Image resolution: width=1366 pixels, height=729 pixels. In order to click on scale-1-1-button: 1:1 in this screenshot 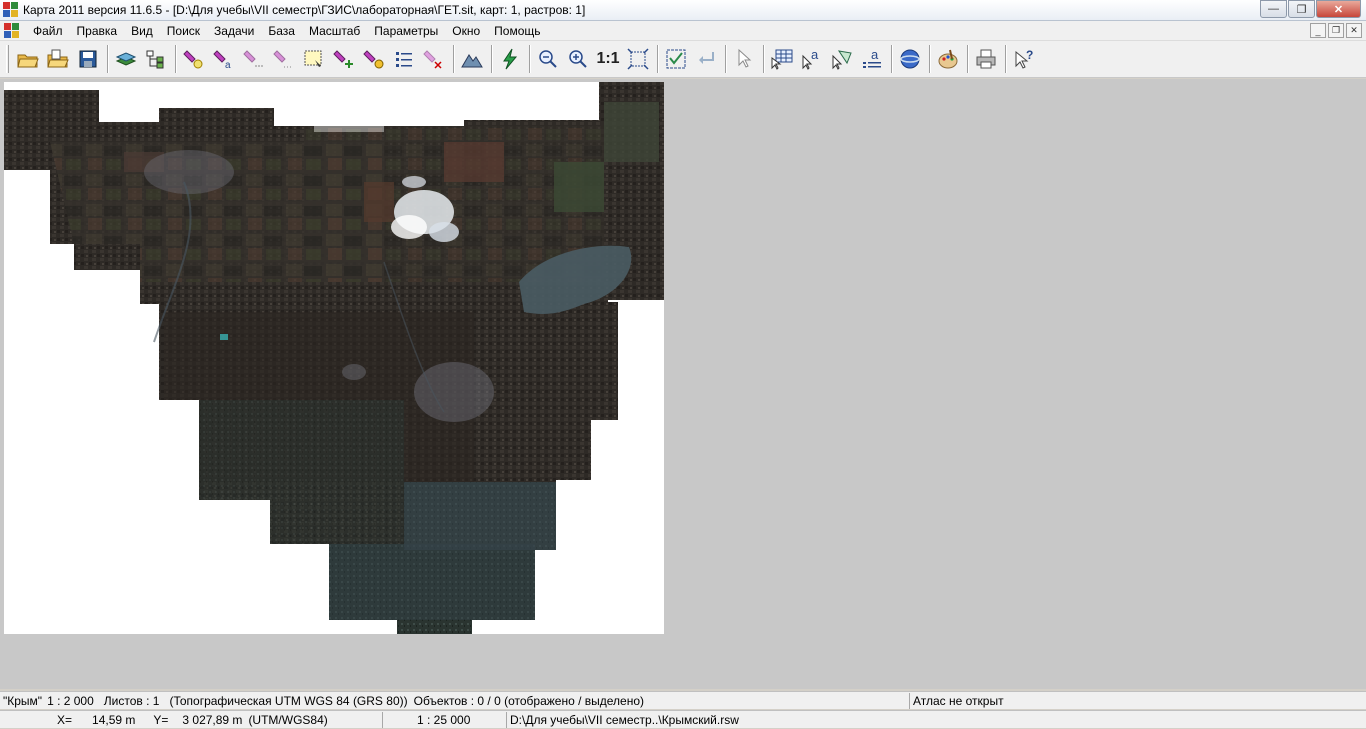, I will do `click(608, 59)`.